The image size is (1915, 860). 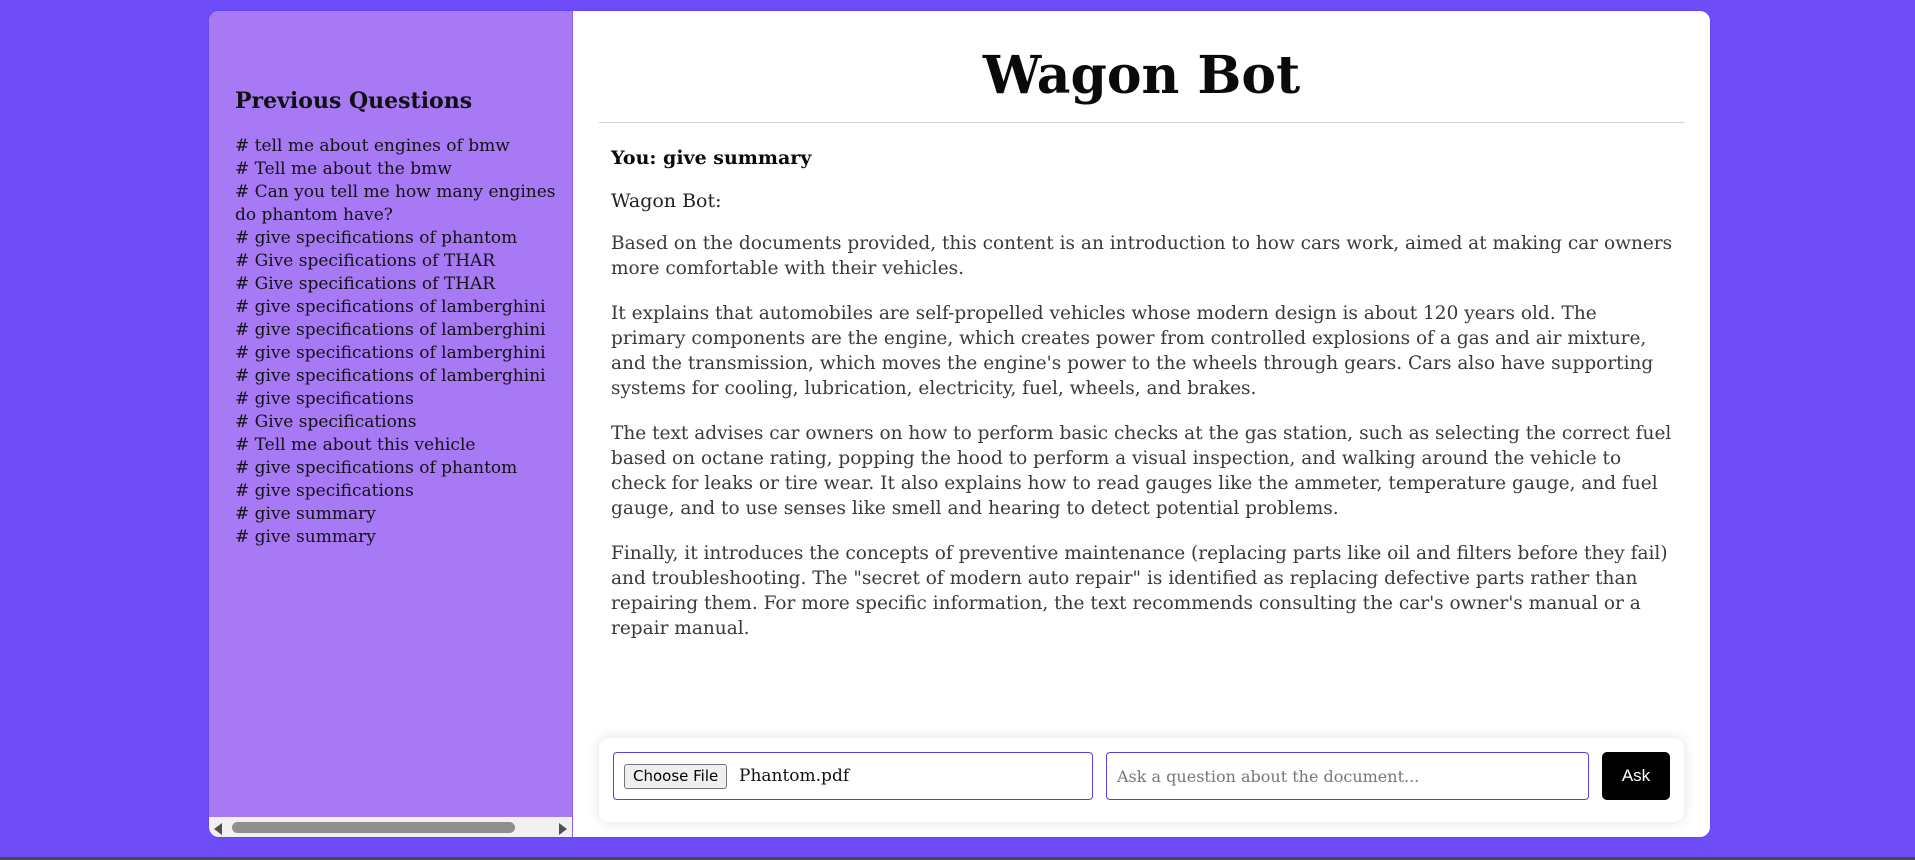 I want to click on sidebar-horizontal-scrollbar, so click(x=390, y=827).